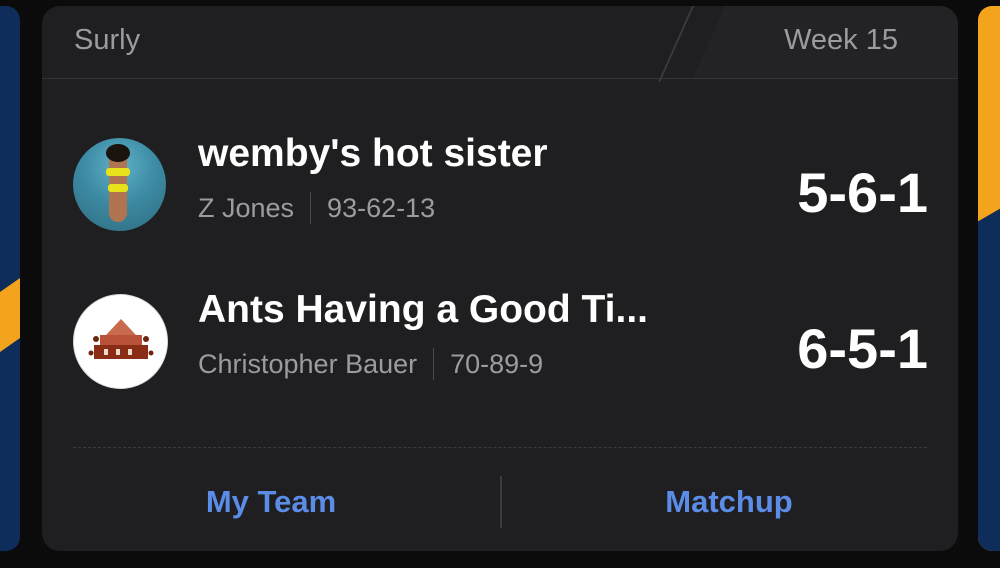 The height and width of the screenshot is (568, 1000). What do you see at coordinates (989, 278) in the screenshot?
I see `next-card-peek` at bounding box center [989, 278].